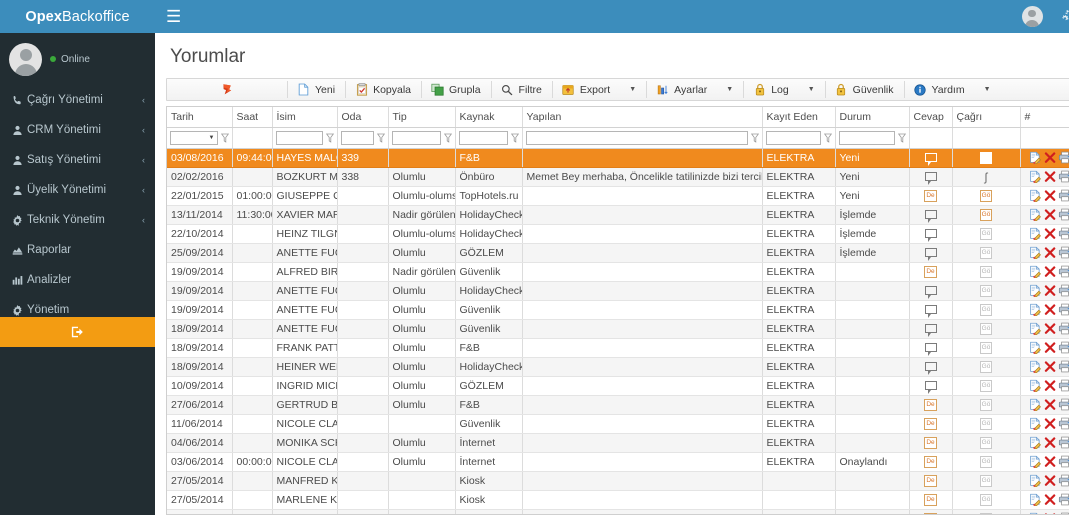 The image size is (1069, 515). I want to click on toolbar-button-4: Filtre, so click(521, 89).